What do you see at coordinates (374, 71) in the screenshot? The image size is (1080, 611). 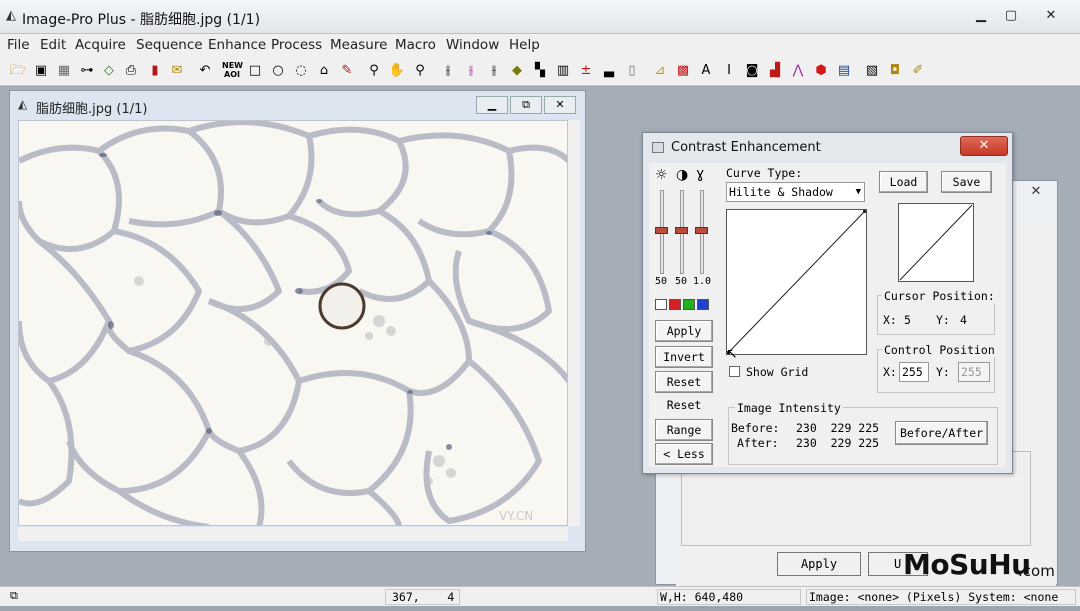 I see `zoom-icon: ⚲` at bounding box center [374, 71].